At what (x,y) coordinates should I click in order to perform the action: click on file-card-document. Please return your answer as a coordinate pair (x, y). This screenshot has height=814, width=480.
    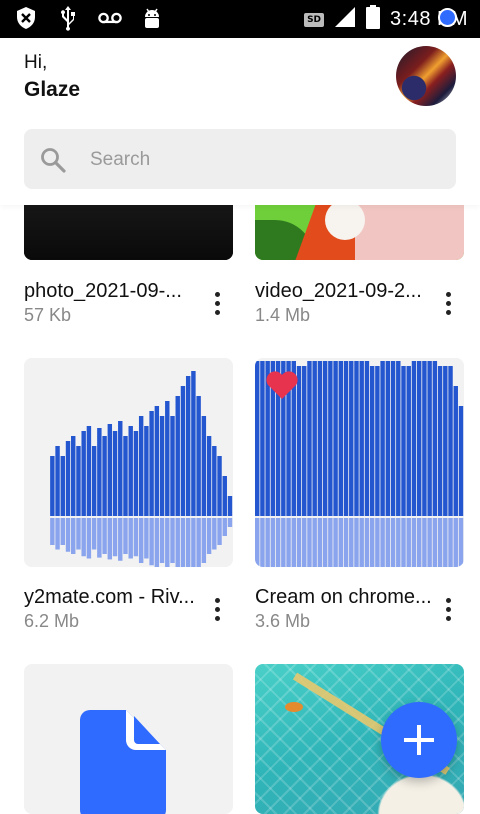
    Looking at the image, I should click on (128, 739).